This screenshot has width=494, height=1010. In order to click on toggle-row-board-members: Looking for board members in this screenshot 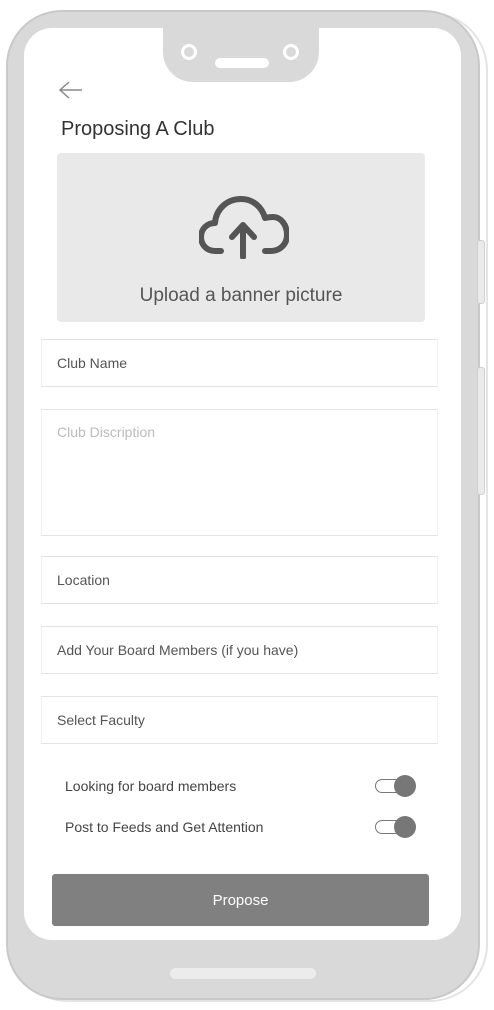, I will do `click(241, 786)`.